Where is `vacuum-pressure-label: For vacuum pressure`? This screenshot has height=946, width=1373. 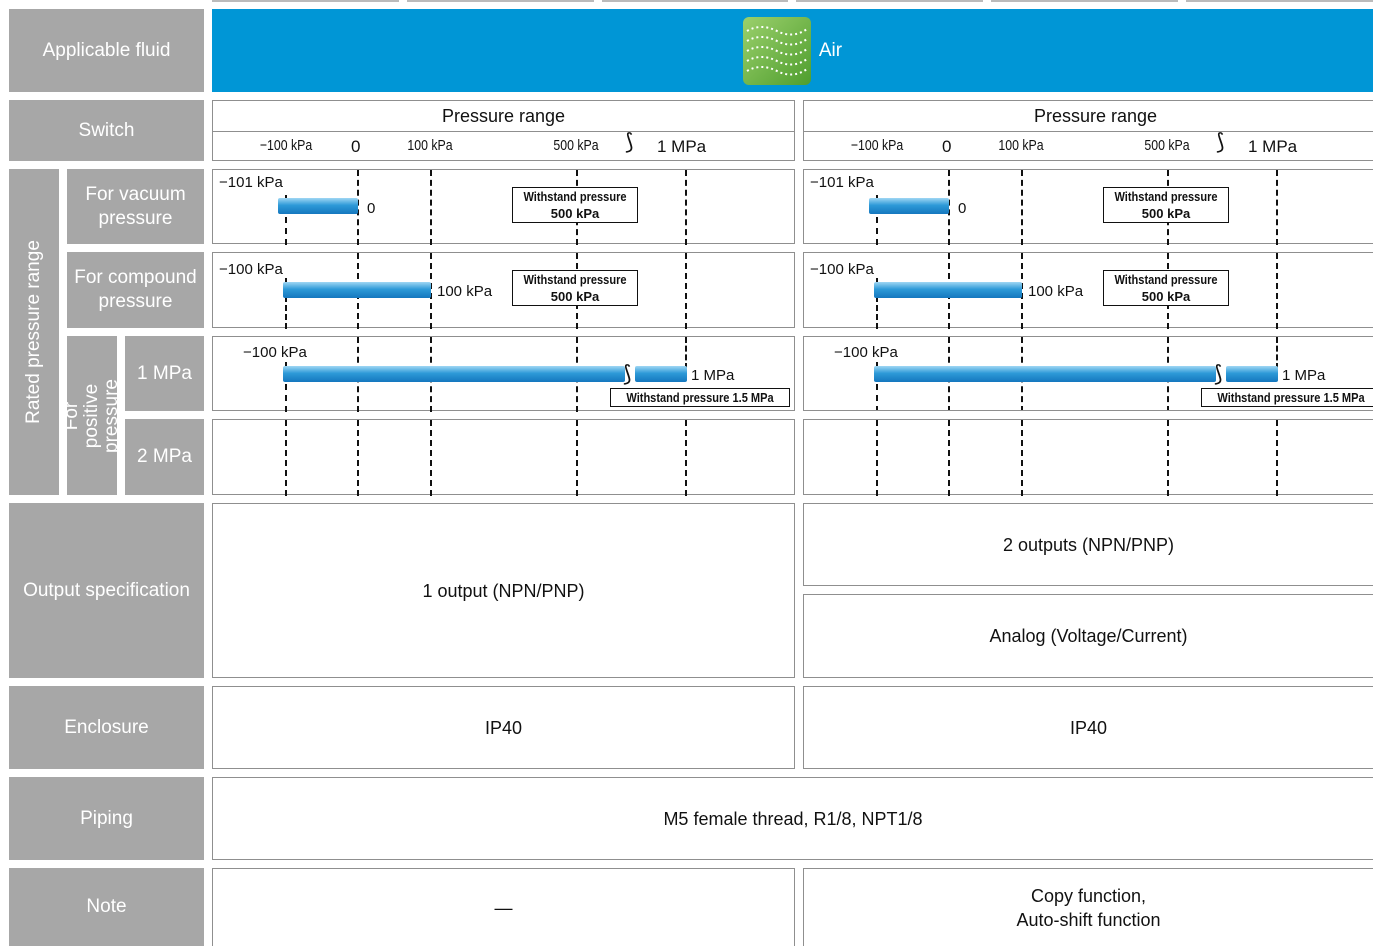 vacuum-pressure-label: For vacuum pressure is located at coordinates (135, 206).